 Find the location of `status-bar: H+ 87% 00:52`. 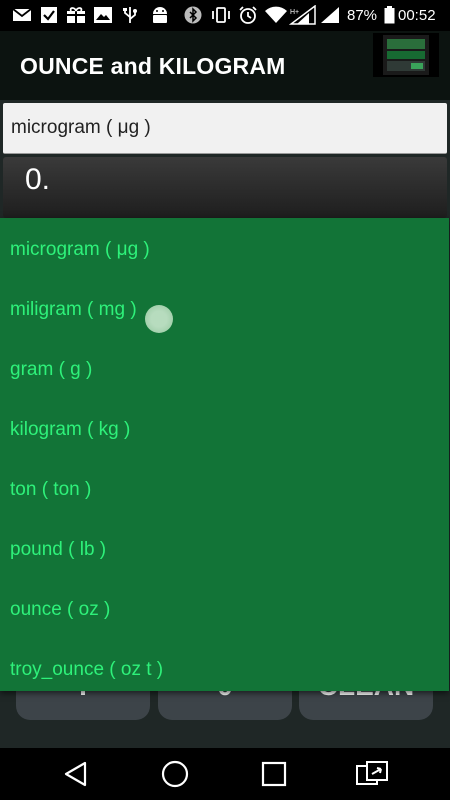

status-bar: H+ 87% 00:52 is located at coordinates (225, 15).